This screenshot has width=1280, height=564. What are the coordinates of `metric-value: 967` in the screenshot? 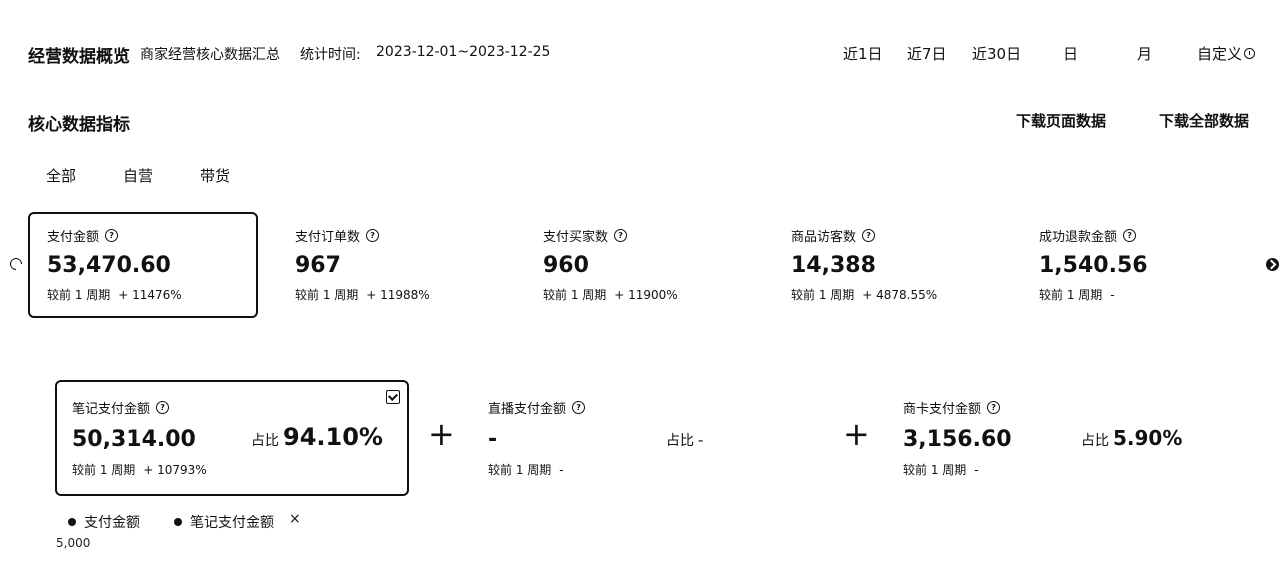 It's located at (318, 265).